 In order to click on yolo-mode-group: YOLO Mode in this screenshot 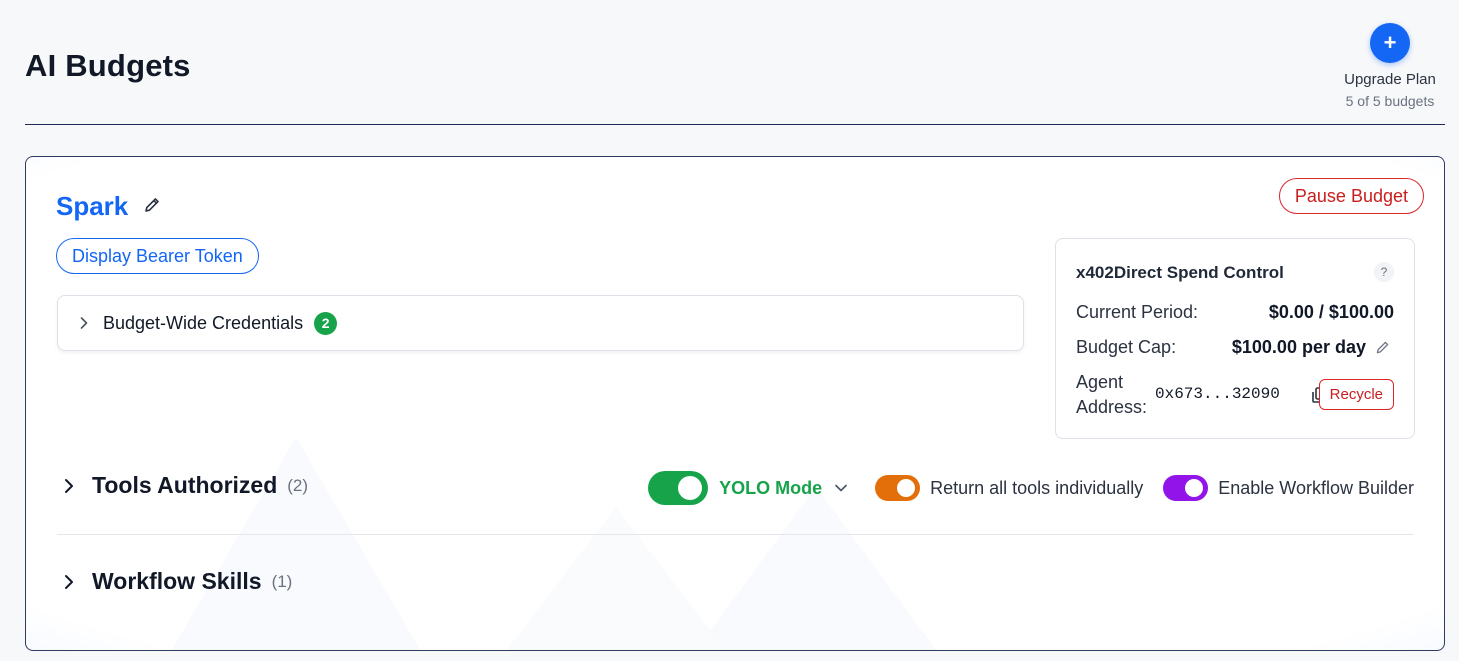, I will do `click(748, 488)`.